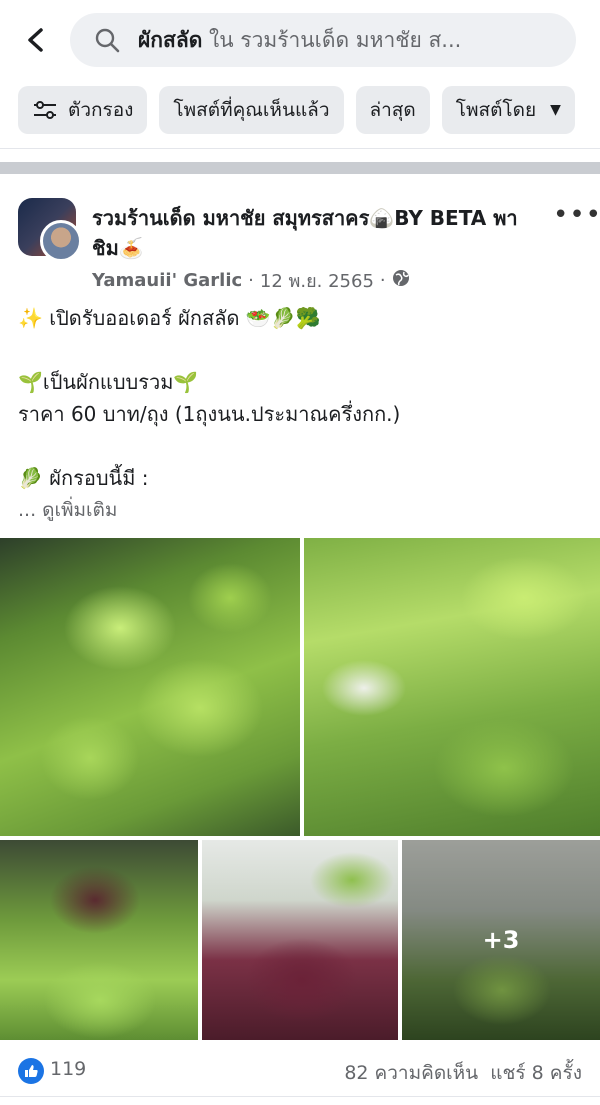  I want to click on post-meta: Yamauii' Garlic · 12 พ.ย. 2565 ·, so click(251, 280).